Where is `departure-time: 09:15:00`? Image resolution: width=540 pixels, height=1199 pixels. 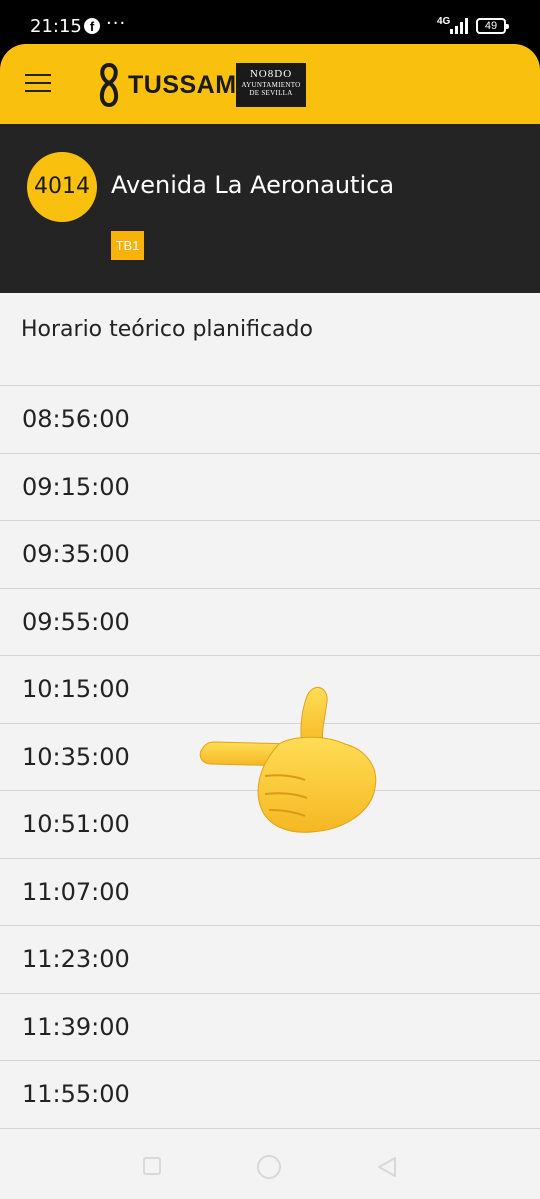
departure-time: 09:15:00 is located at coordinates (76, 486).